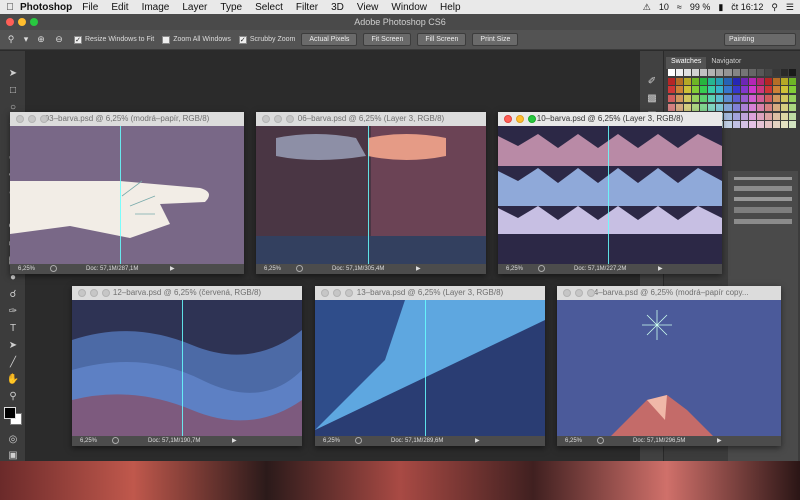 The image size is (800, 500). I want to click on zoom-tool-icon: ⚲, so click(13, 396).